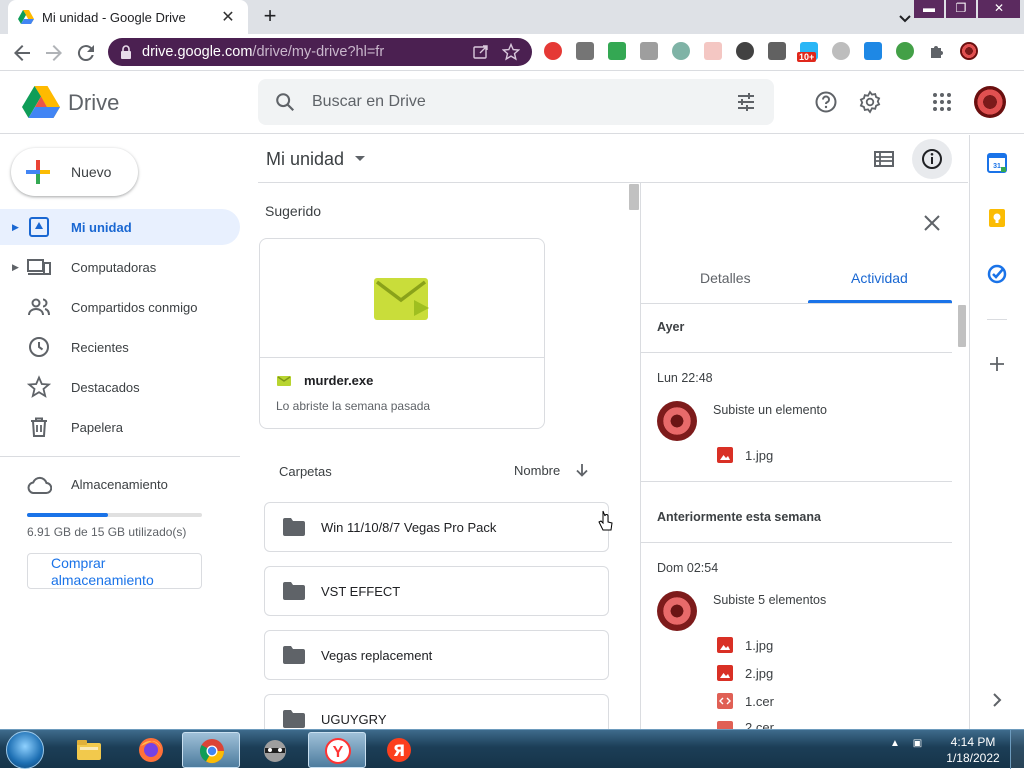 The height and width of the screenshot is (769, 1024). I want to click on content-scrollbar, so click(634, 197).